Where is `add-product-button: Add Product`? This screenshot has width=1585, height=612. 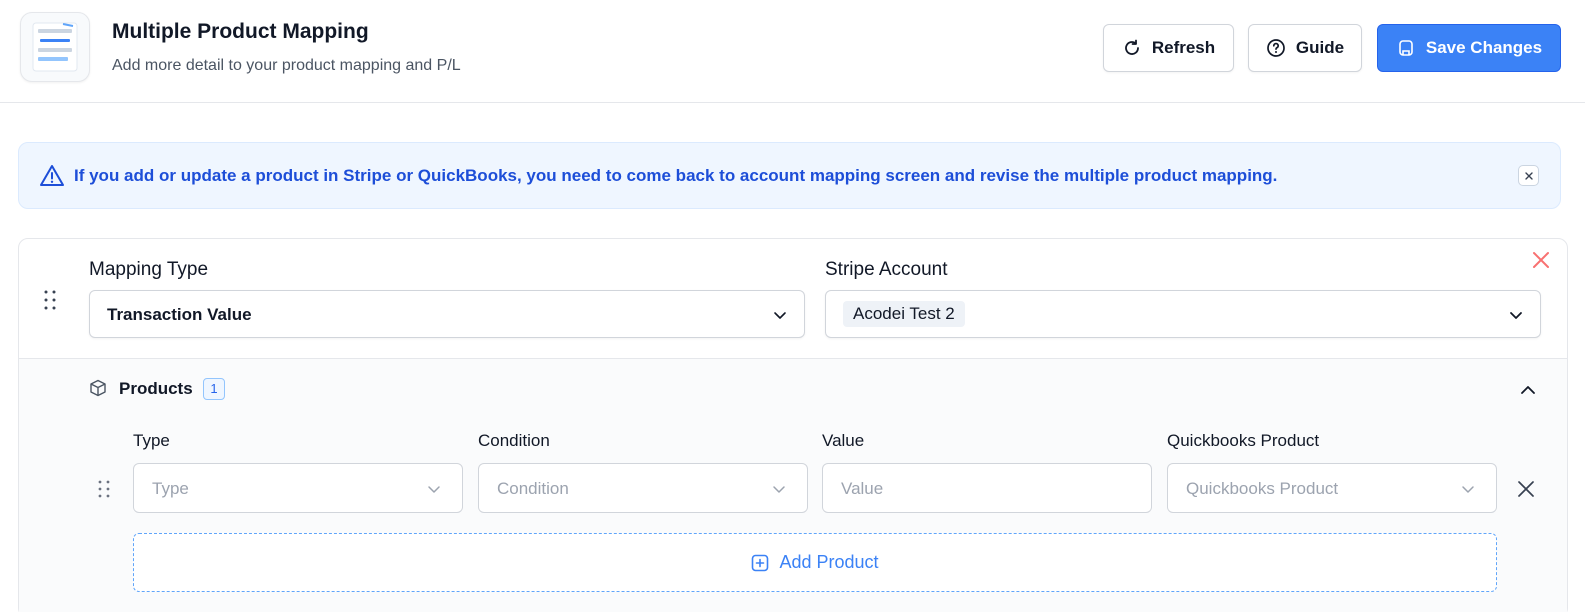
add-product-button: Add Product is located at coordinates (815, 562).